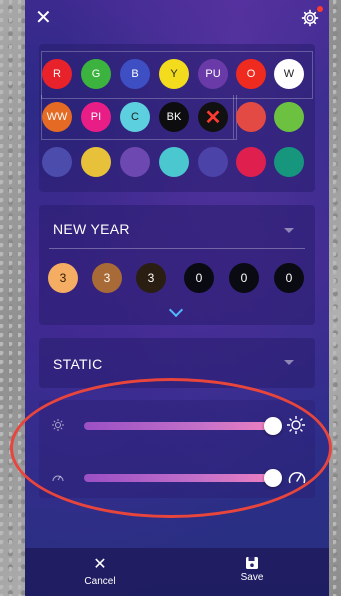  I want to click on save-icon, so click(252, 563).